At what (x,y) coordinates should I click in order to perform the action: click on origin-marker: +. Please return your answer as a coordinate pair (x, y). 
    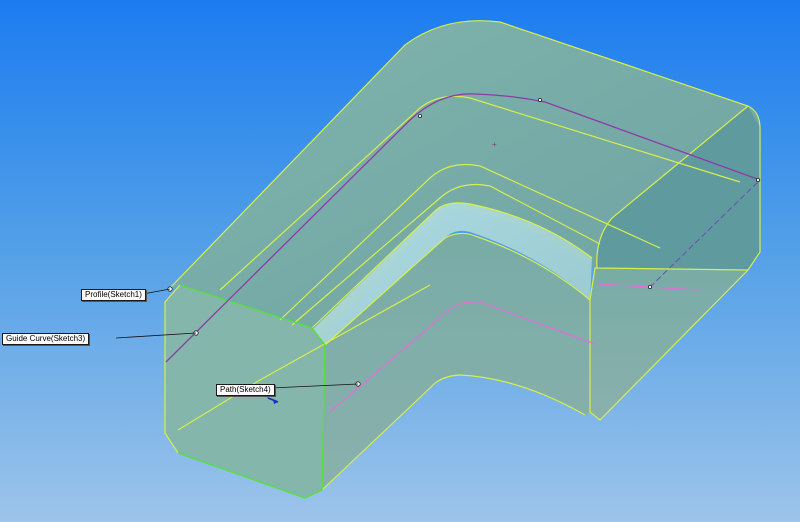
    Looking at the image, I should click on (494, 144).